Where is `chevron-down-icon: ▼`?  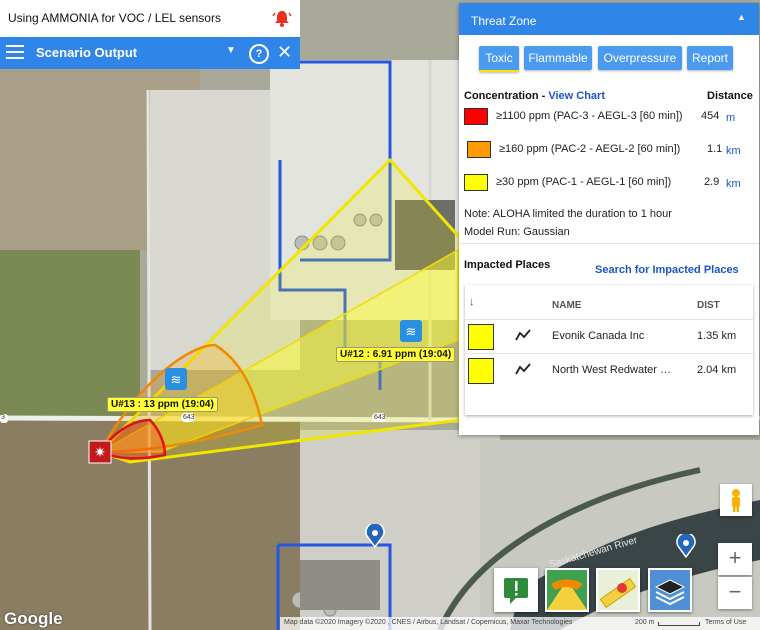 chevron-down-icon: ▼ is located at coordinates (231, 50).